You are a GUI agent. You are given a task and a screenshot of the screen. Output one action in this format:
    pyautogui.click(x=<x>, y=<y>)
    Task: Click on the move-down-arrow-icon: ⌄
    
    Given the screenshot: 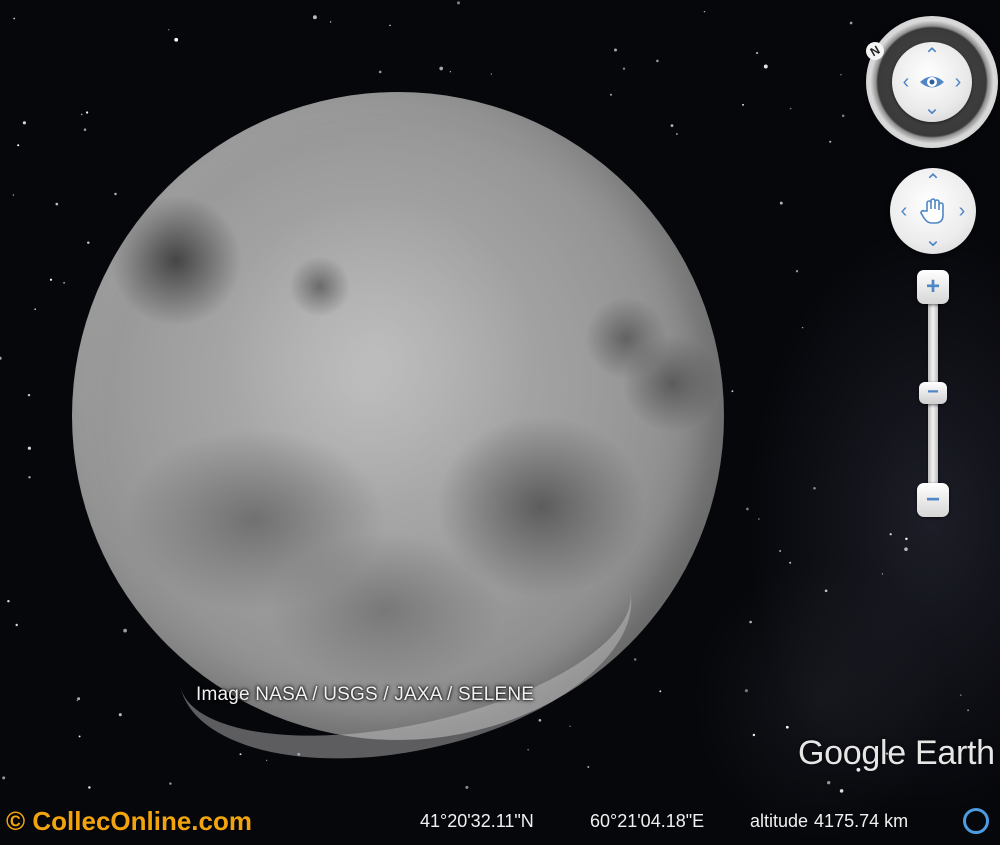 What is the action you would take?
    pyautogui.click(x=933, y=240)
    